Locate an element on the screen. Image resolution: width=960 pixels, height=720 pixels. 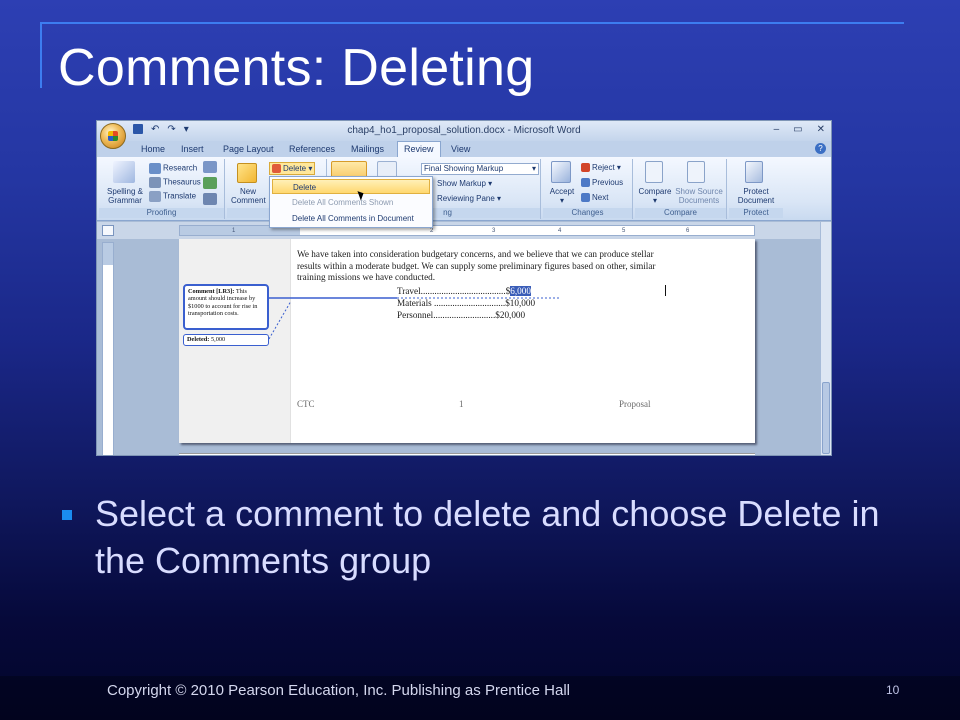
bullet-icon is located at coordinates (67, 515).